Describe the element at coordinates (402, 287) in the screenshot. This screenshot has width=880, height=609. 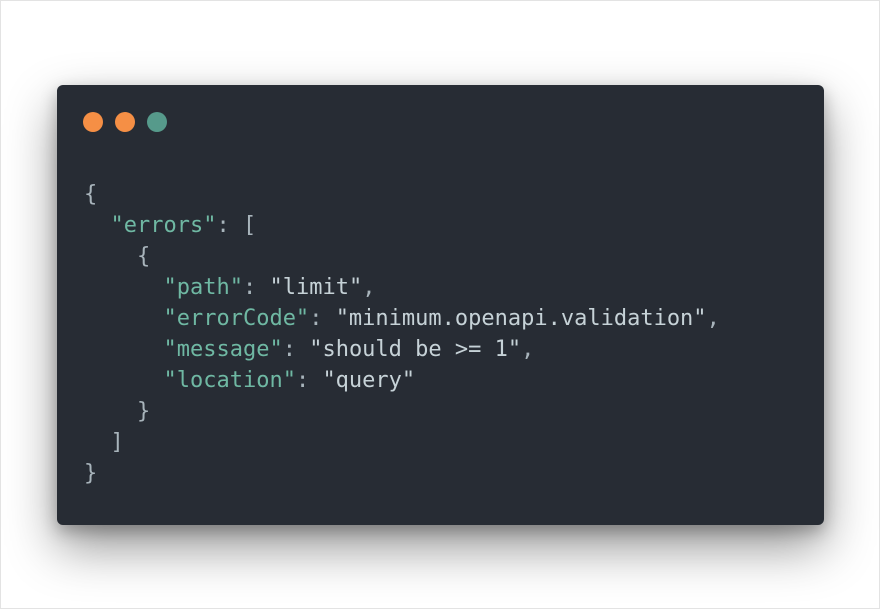
I see `code-line: "path": "limit",` at that location.